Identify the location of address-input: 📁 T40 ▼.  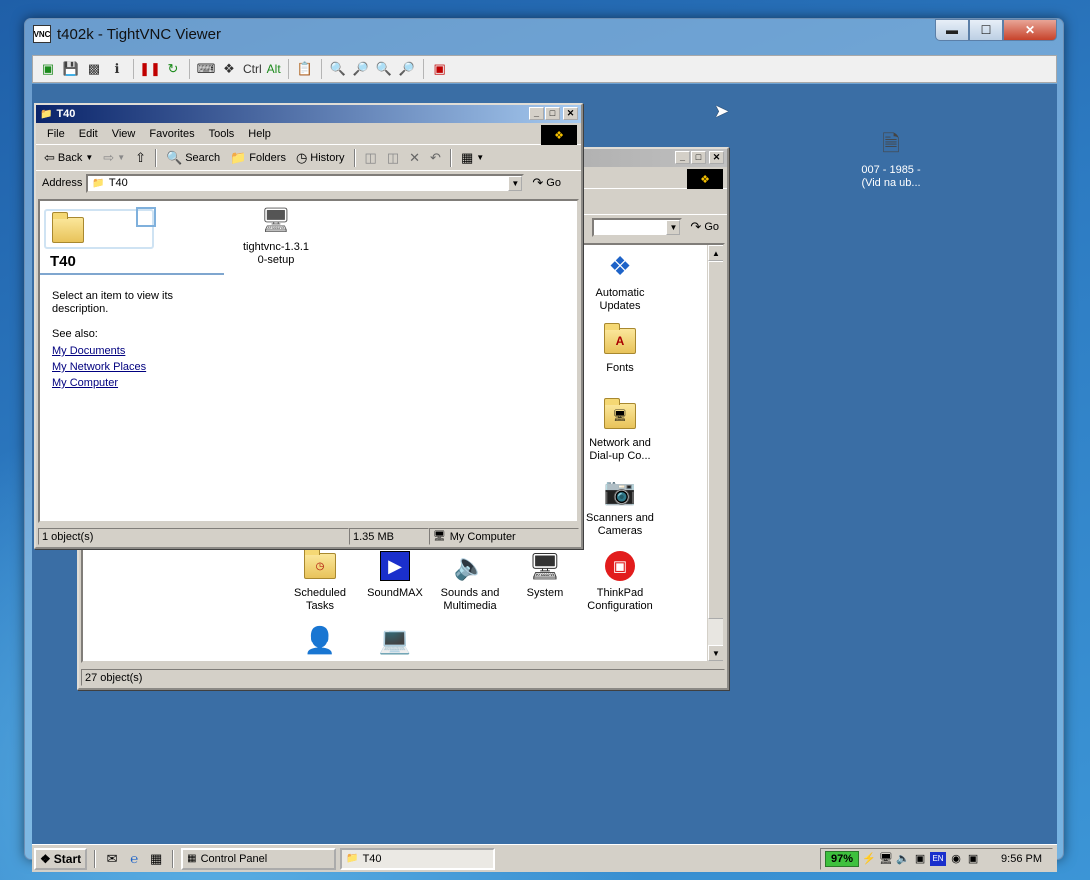
(305, 183).